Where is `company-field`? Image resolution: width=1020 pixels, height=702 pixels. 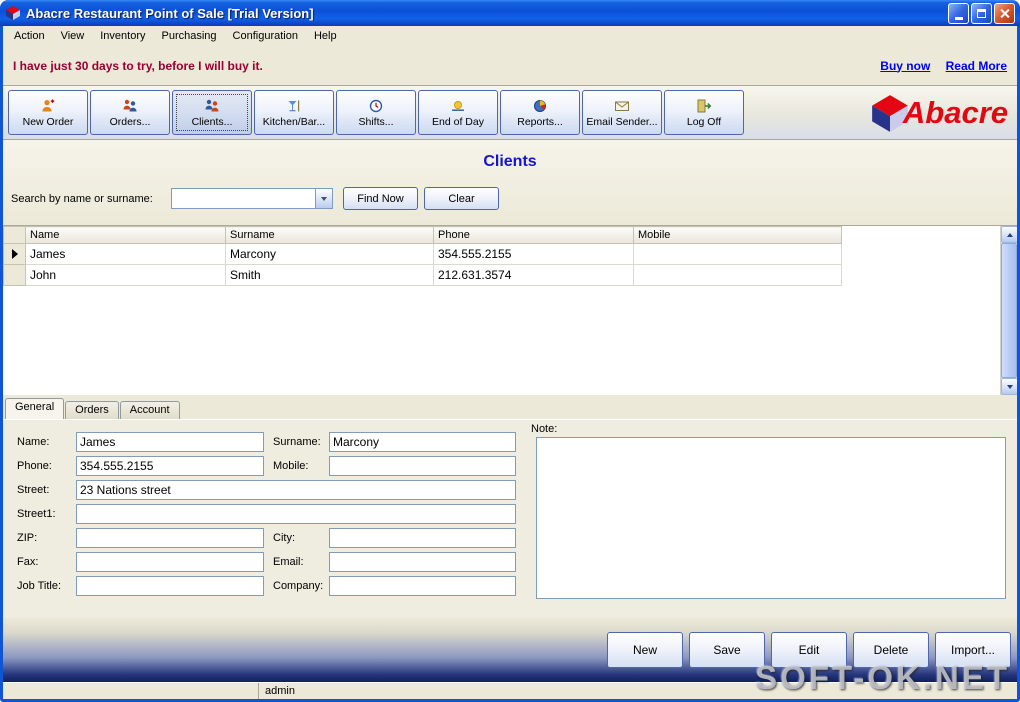
company-field is located at coordinates (422, 586).